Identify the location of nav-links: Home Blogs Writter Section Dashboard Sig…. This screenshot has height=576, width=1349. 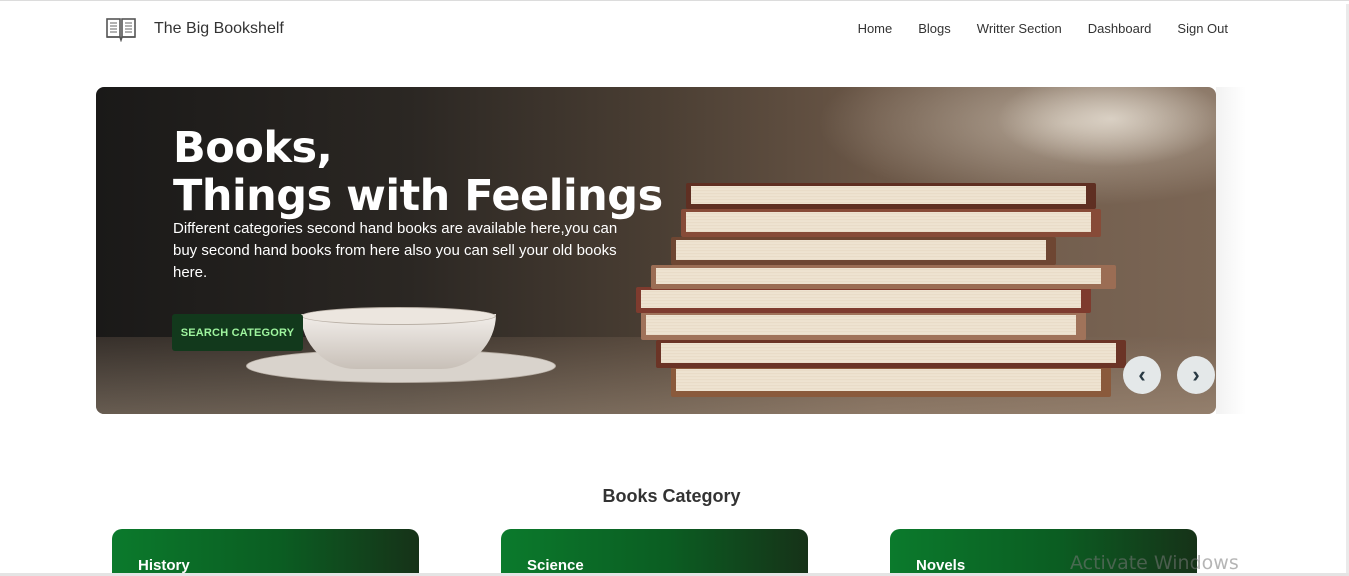
(1030, 28).